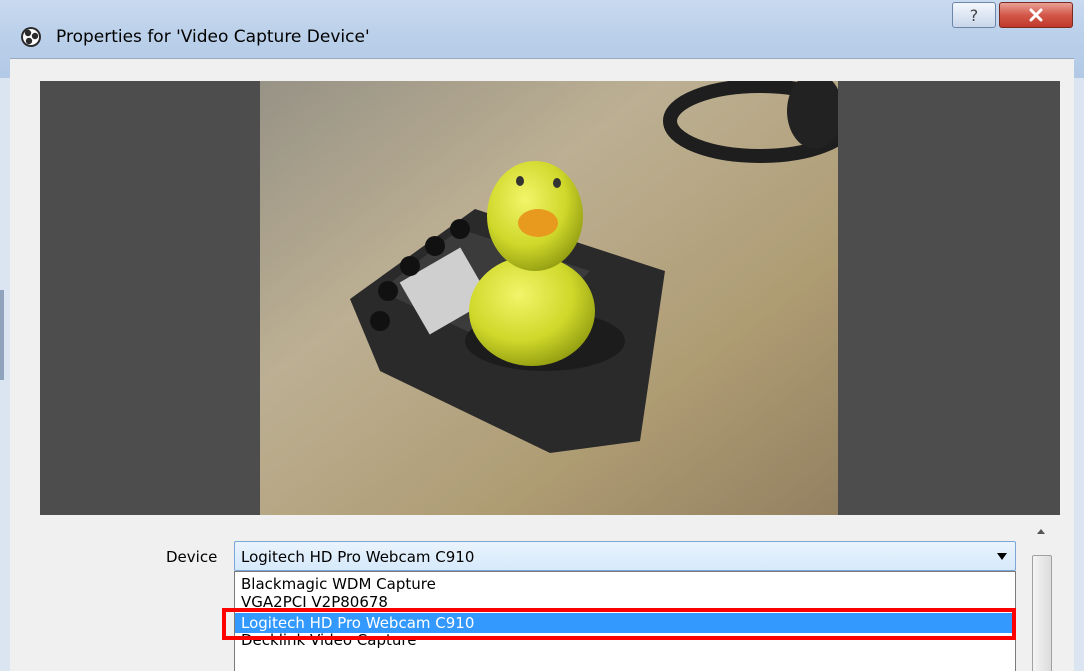  I want to click on properties-scrollbar, so click(1042, 596).